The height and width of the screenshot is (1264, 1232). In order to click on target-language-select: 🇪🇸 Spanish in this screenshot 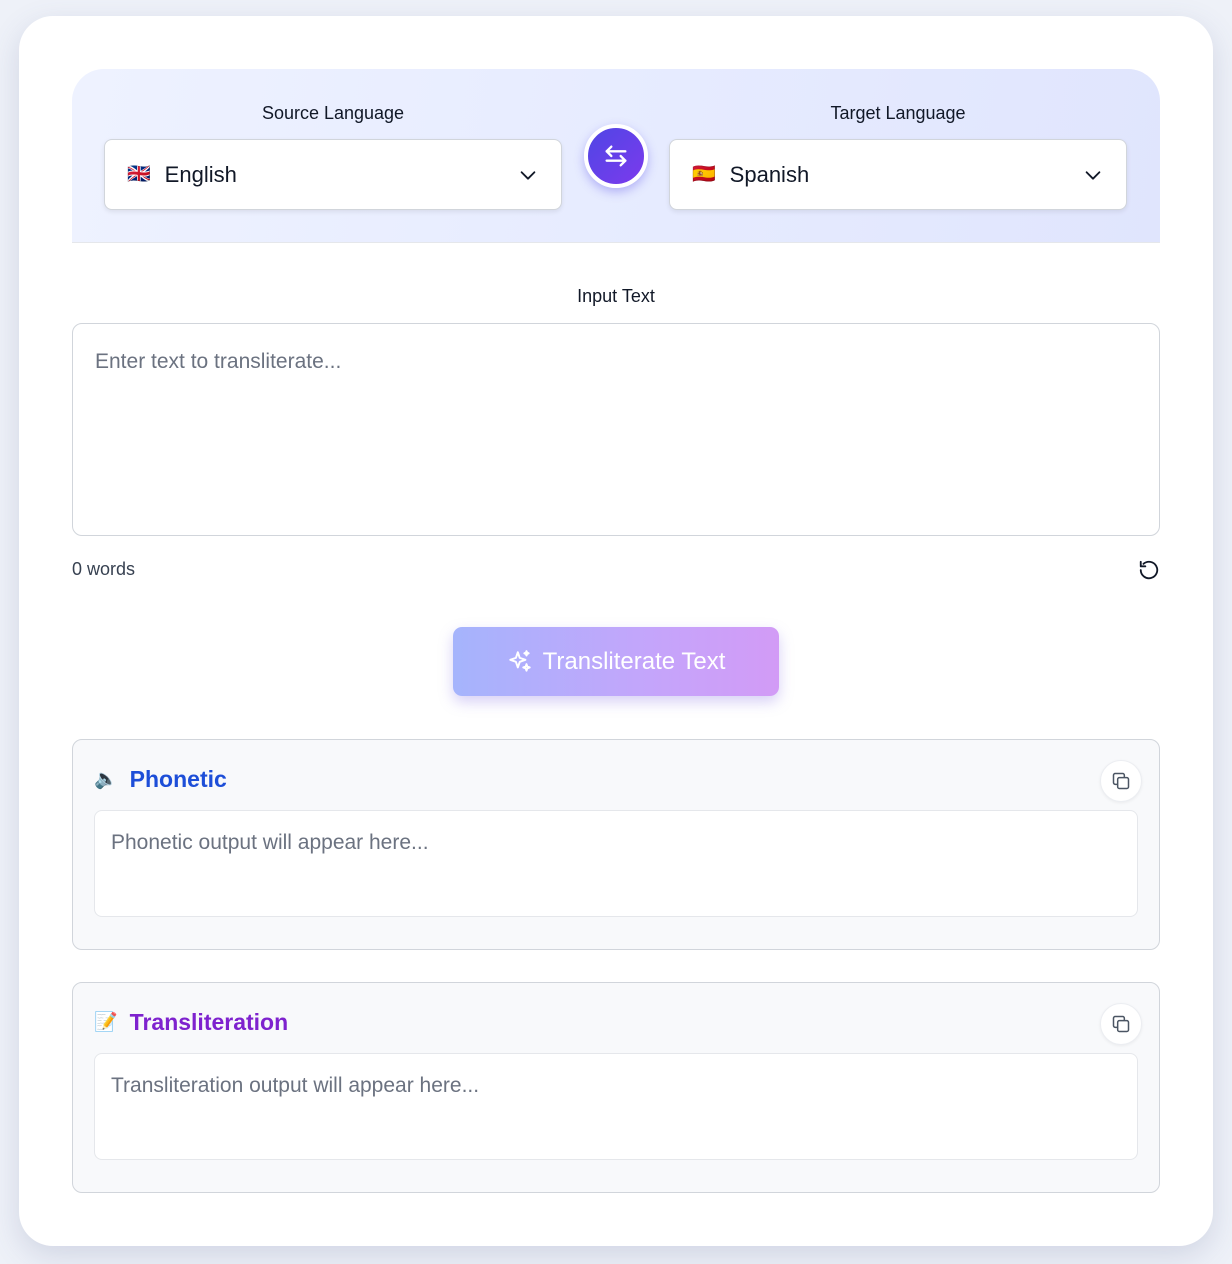, I will do `click(898, 174)`.